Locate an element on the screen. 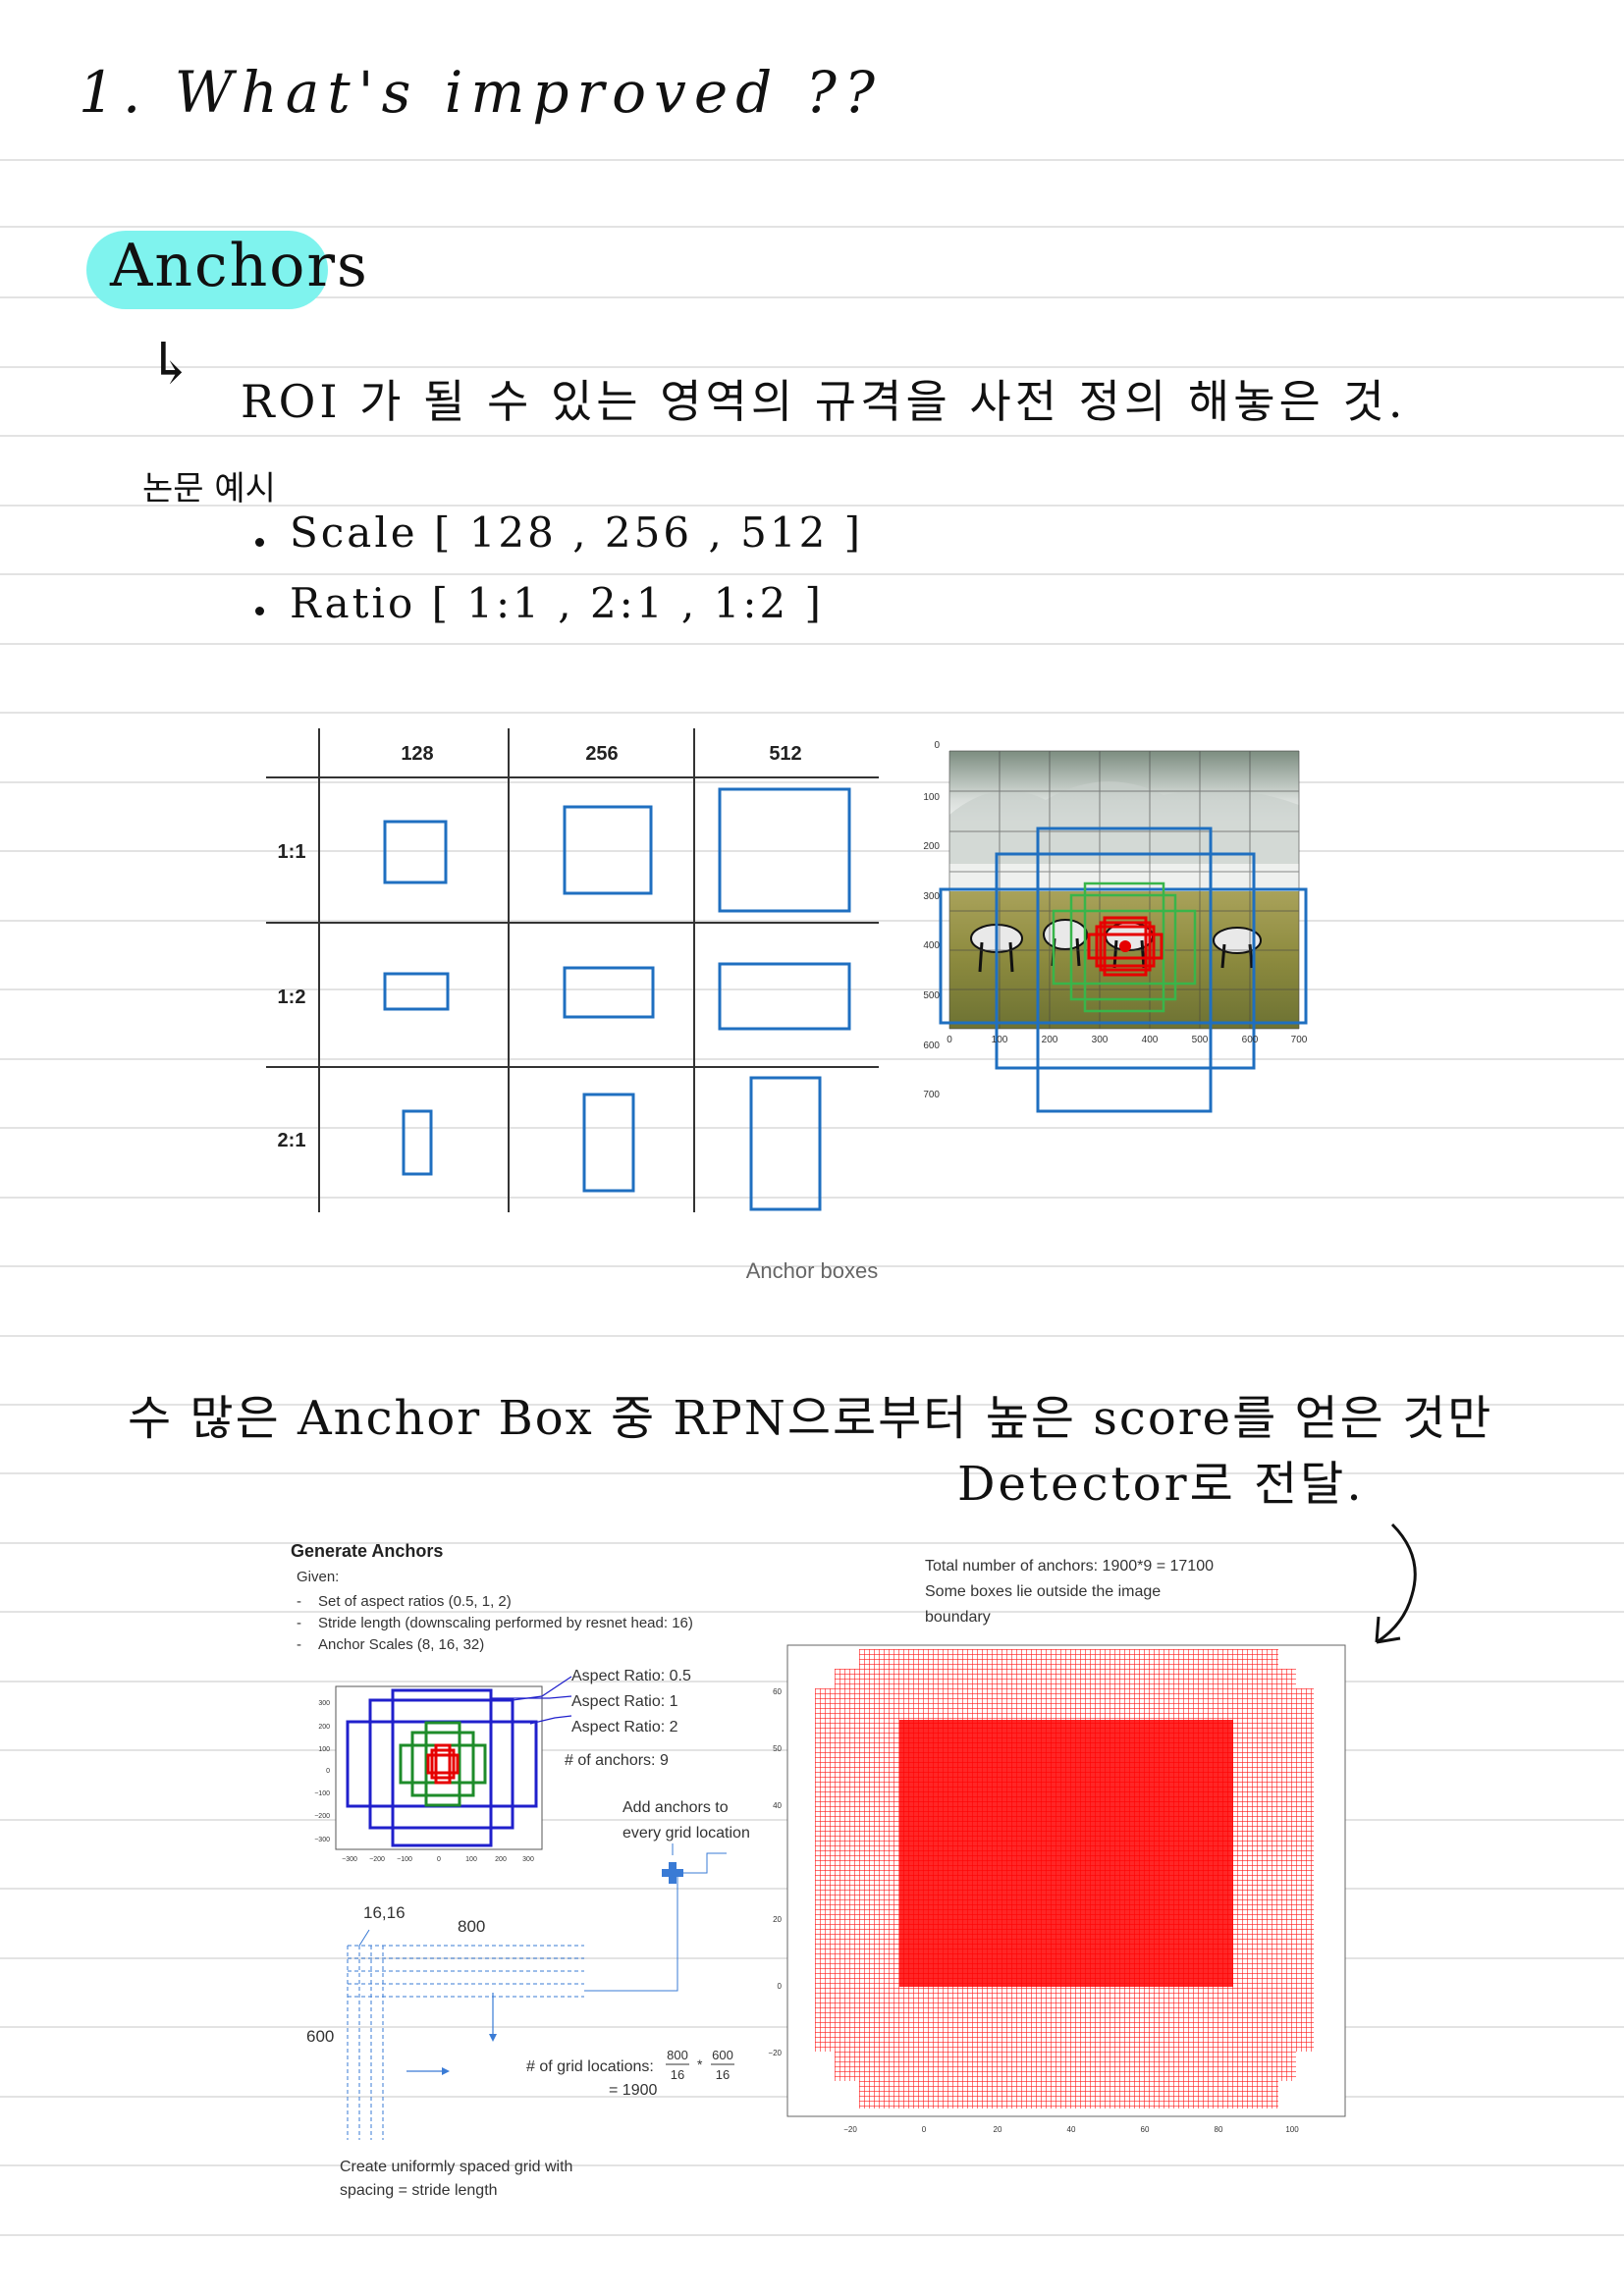  fraction-numerator: 800 is located at coordinates (677, 2055).